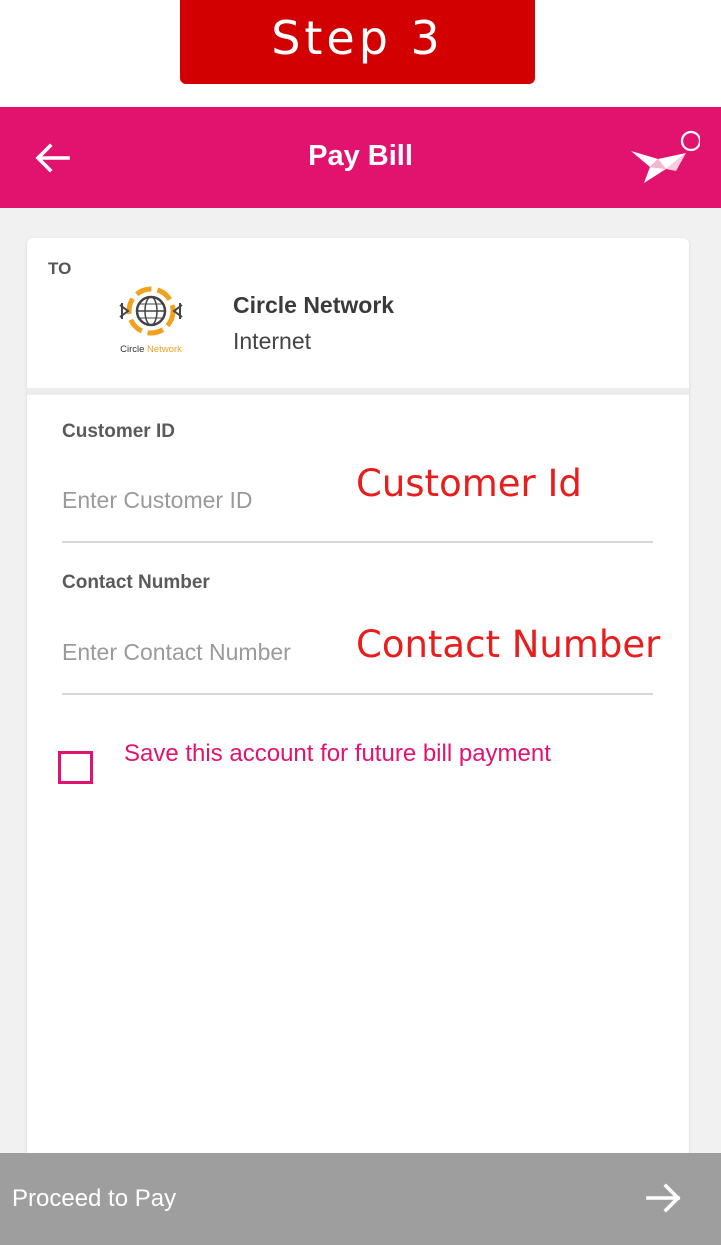 The height and width of the screenshot is (1245, 721). I want to click on biller-logo: Circle Network, so click(151, 320).